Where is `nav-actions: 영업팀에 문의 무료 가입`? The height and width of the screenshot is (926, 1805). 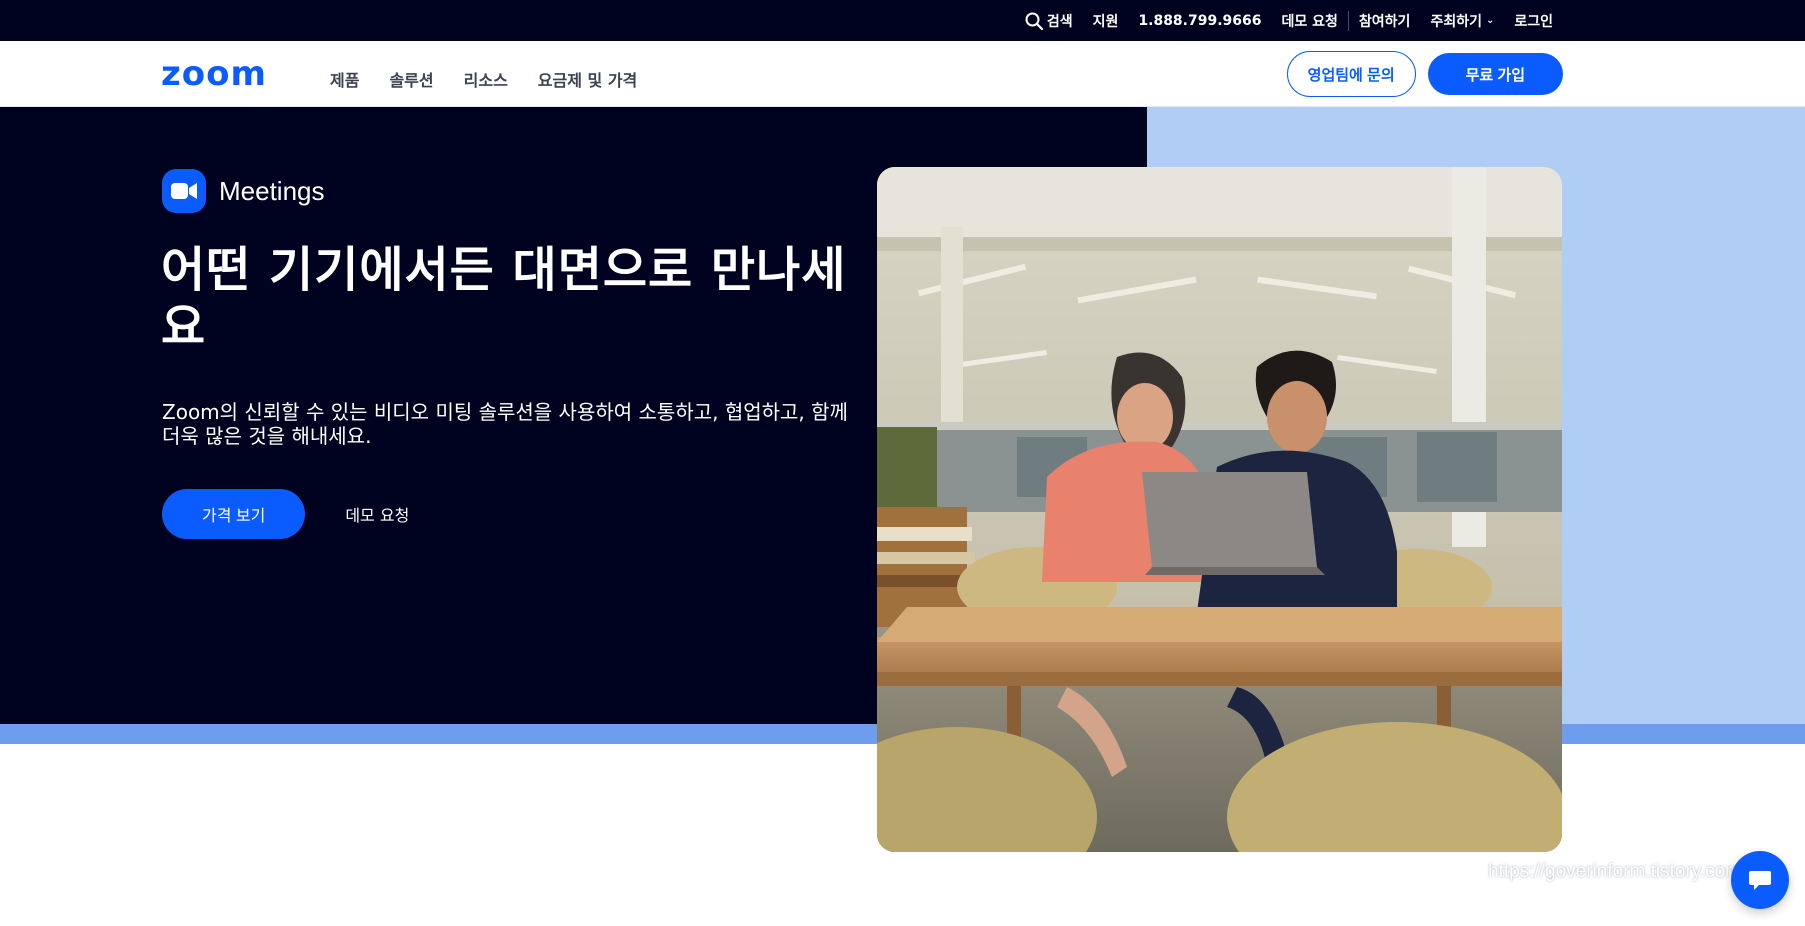
nav-actions: 영업팀에 문의 무료 가입 is located at coordinates (1424, 74).